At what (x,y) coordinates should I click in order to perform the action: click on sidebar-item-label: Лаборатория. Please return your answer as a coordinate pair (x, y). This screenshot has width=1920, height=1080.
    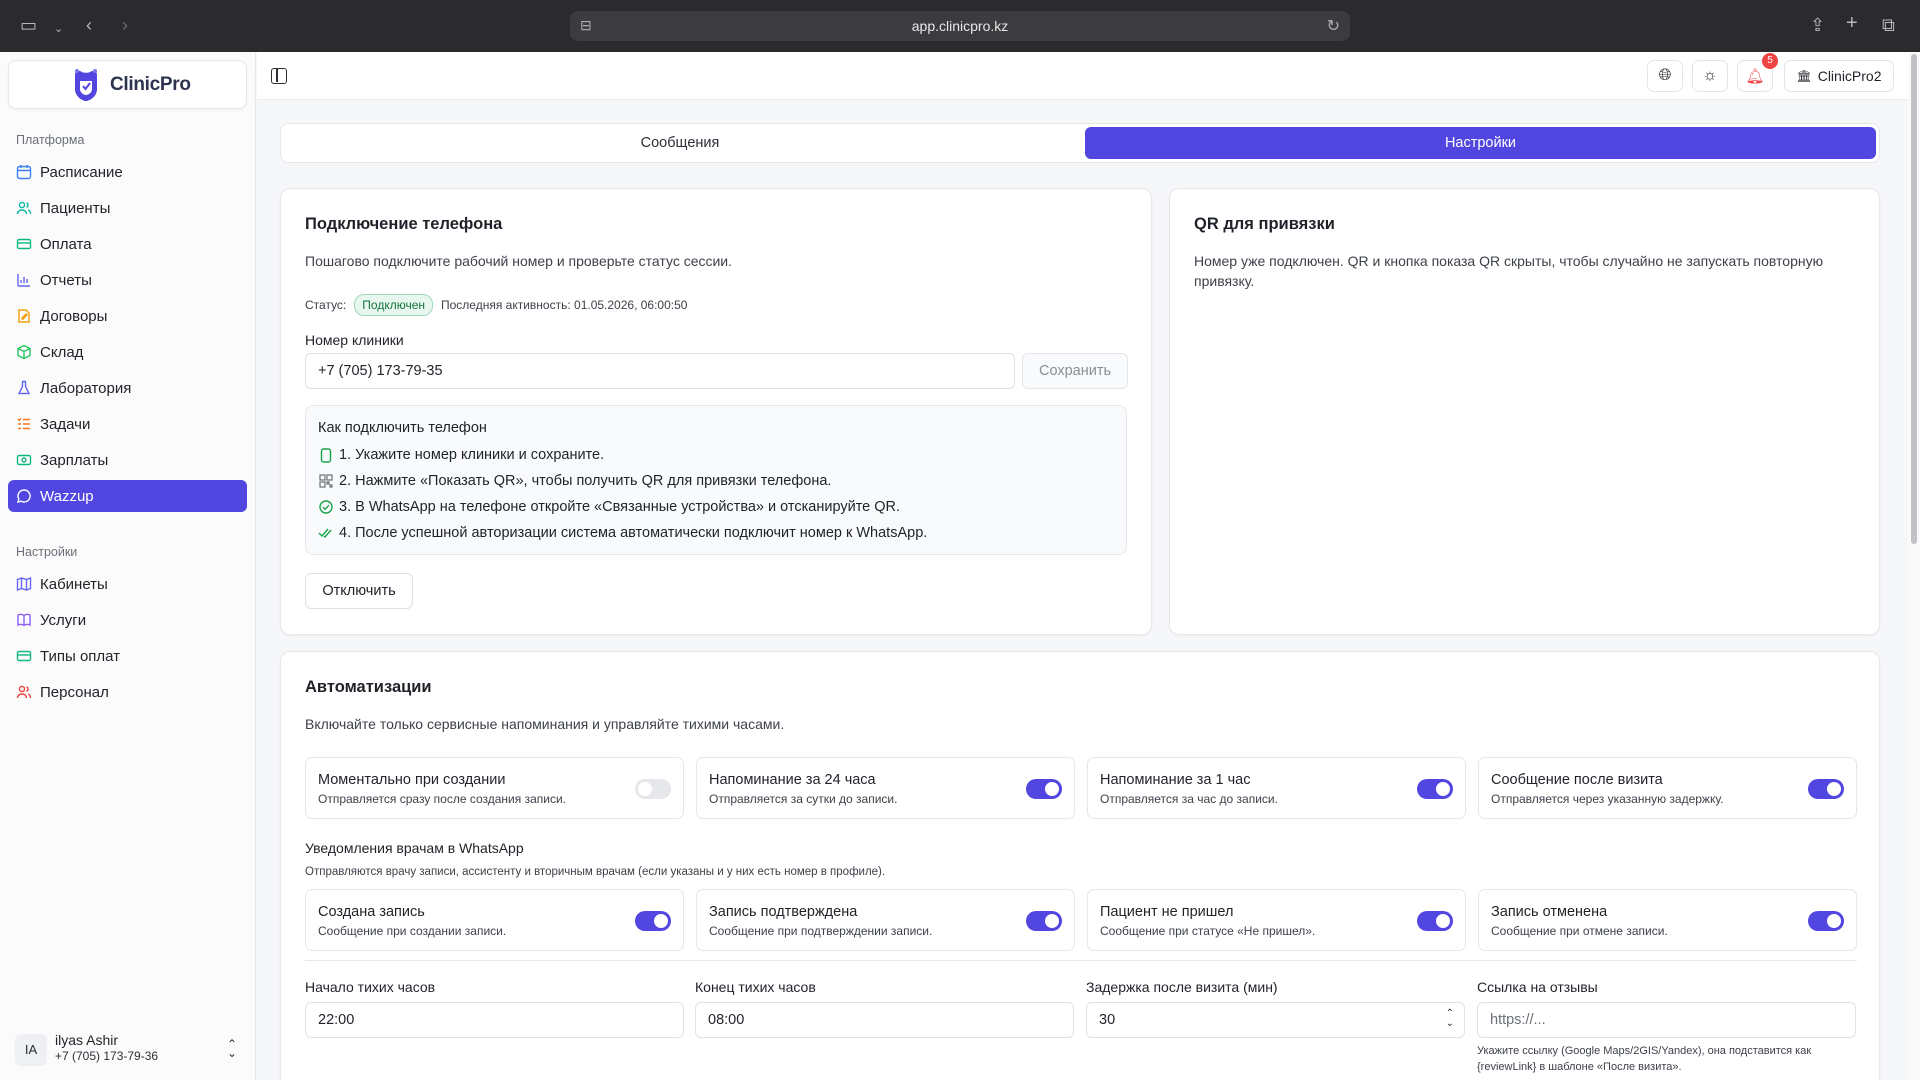
    Looking at the image, I should click on (86, 388).